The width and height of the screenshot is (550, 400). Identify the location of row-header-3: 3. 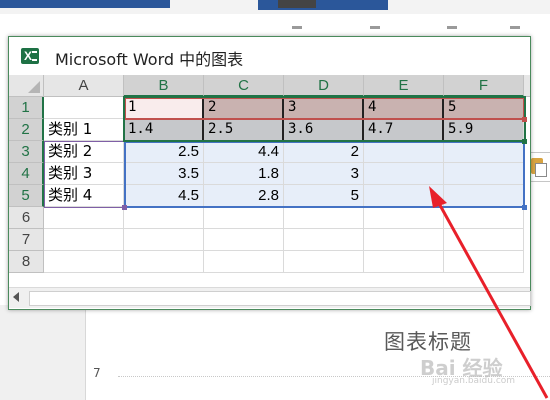
(26, 152).